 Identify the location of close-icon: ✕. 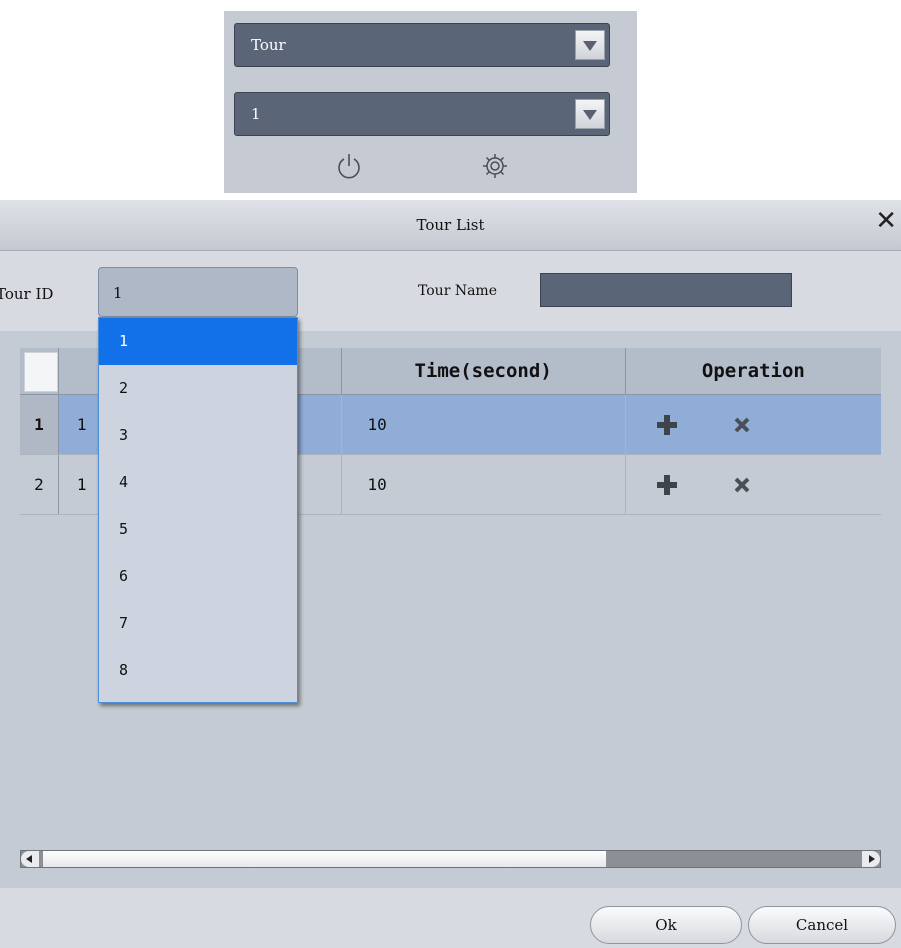
(886, 221).